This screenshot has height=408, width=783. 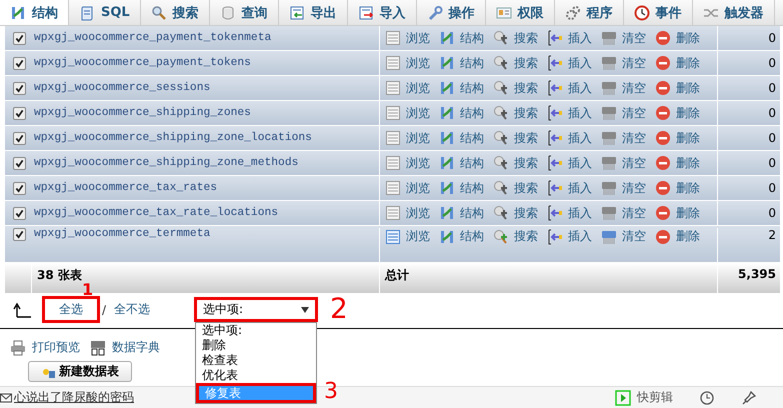 I want to click on dropdown-option: 修复表, so click(x=256, y=393).